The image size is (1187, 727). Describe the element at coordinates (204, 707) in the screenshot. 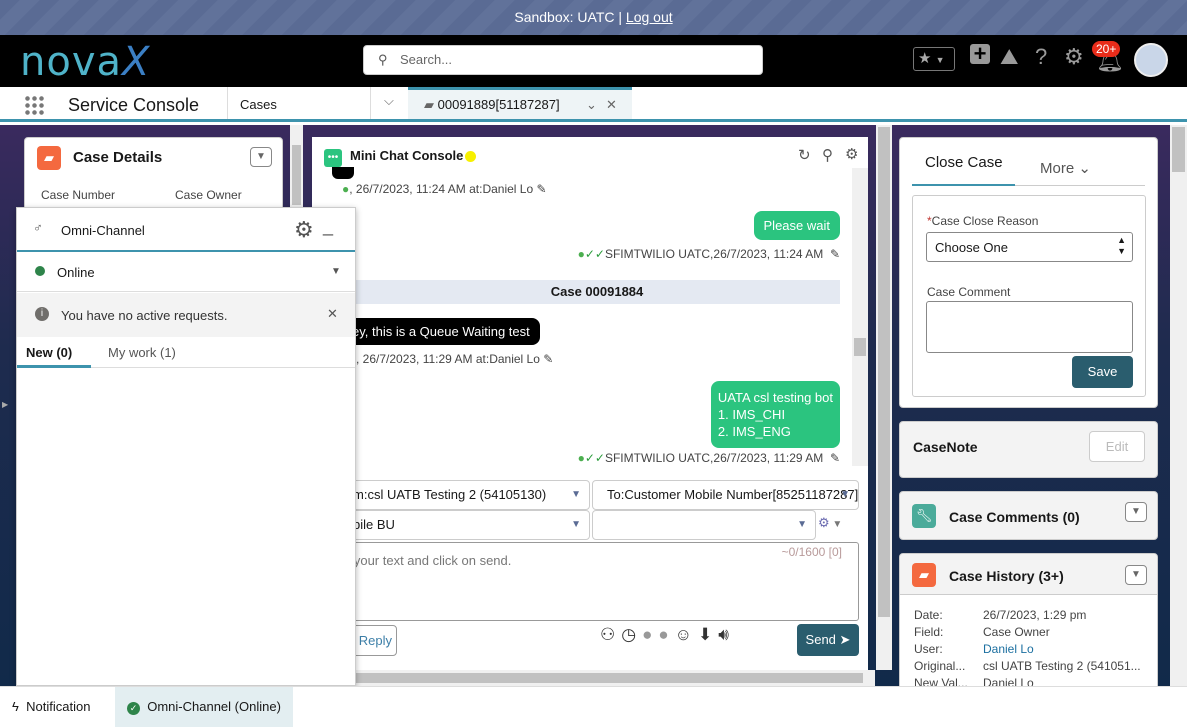

I see `utility-omni-channel: ✓ Omni-Channel (Online)` at that location.